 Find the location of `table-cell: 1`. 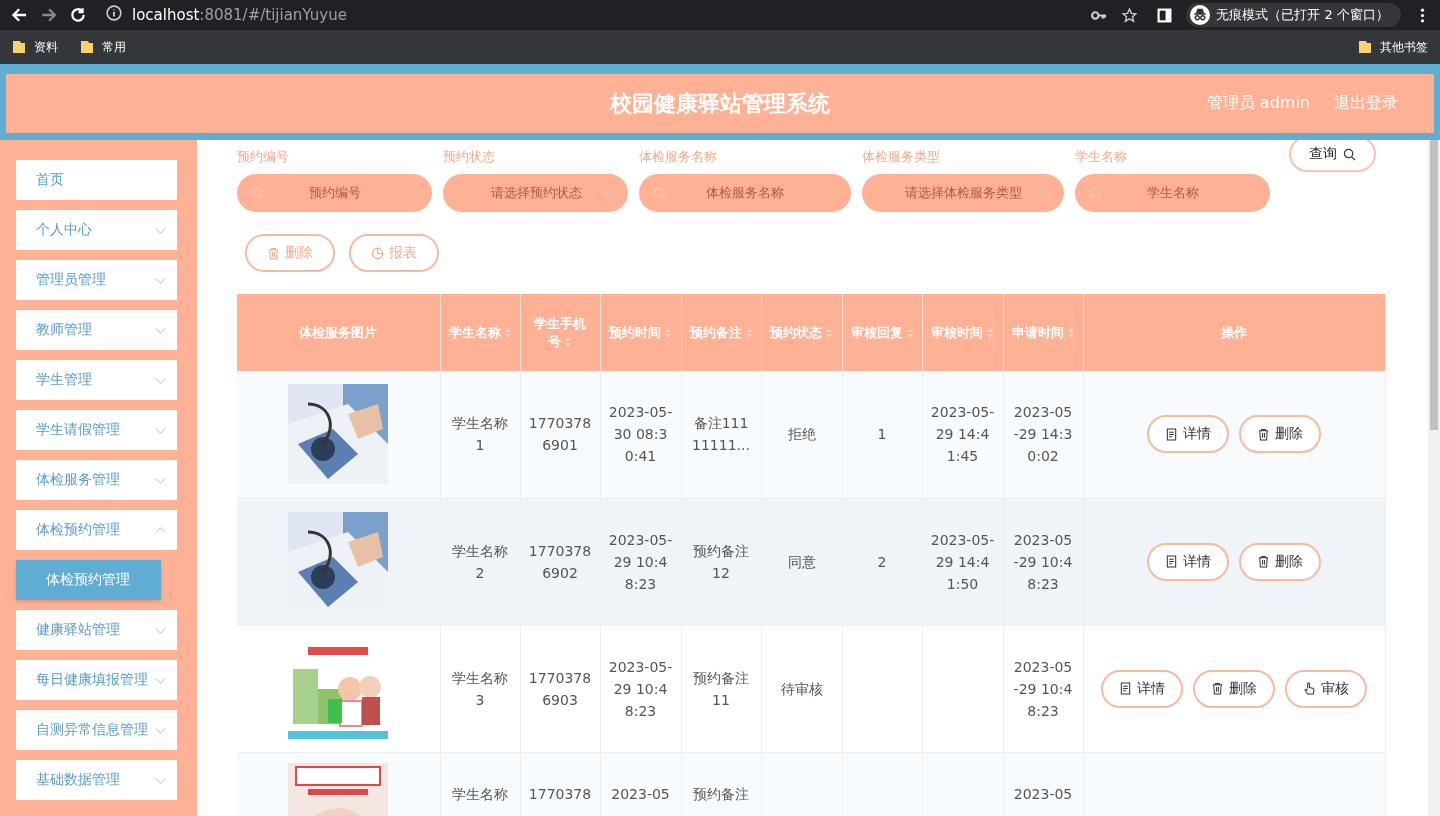

table-cell: 1 is located at coordinates (882, 434).